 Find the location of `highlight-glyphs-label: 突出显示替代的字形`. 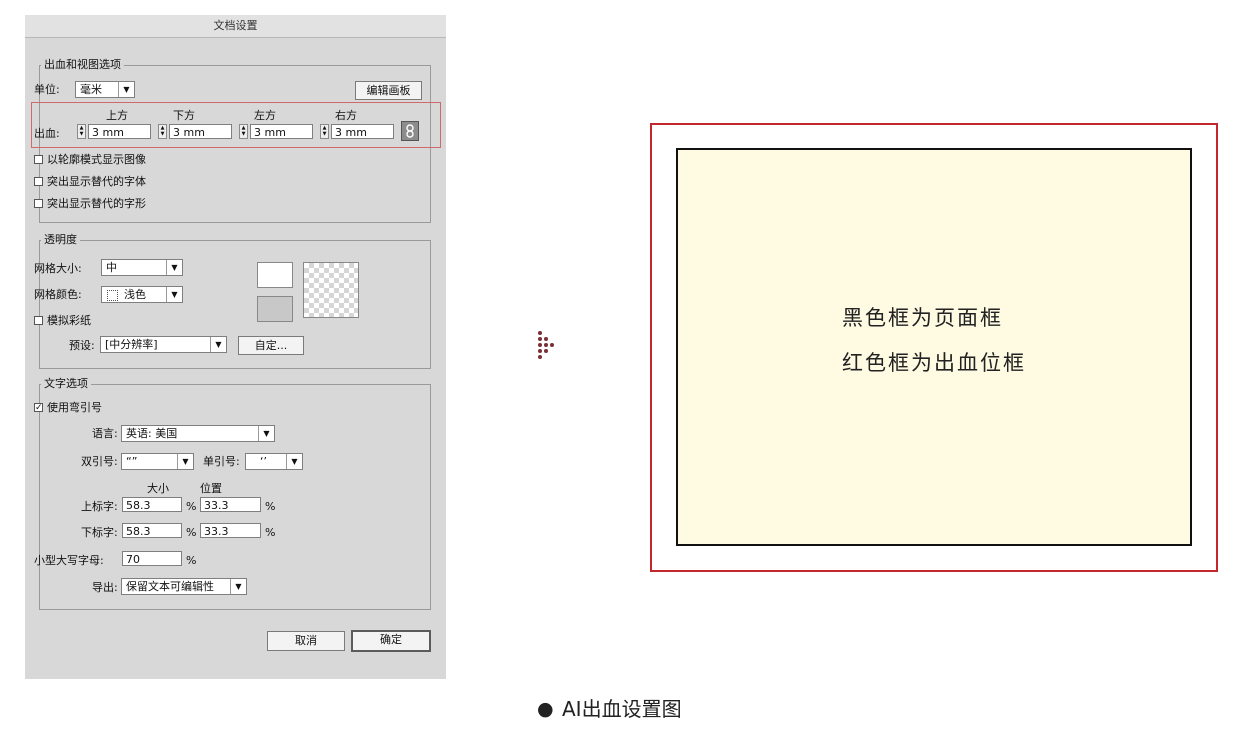

highlight-glyphs-label: 突出显示替代的字形 is located at coordinates (96, 203).